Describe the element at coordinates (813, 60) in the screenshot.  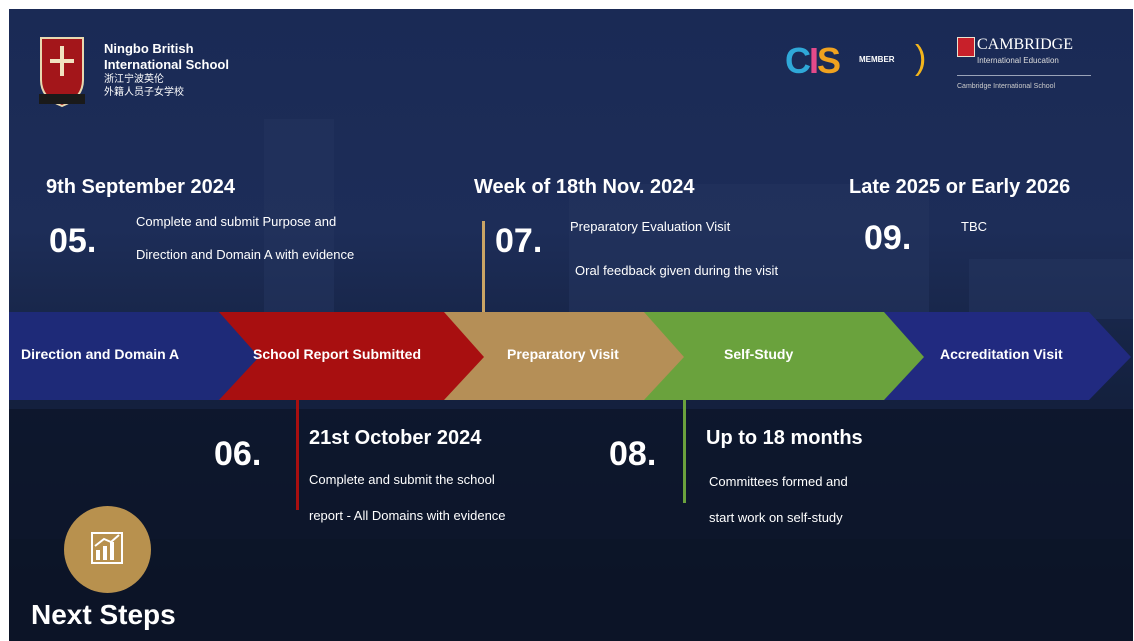
I see `cis-logo: CIS` at that location.